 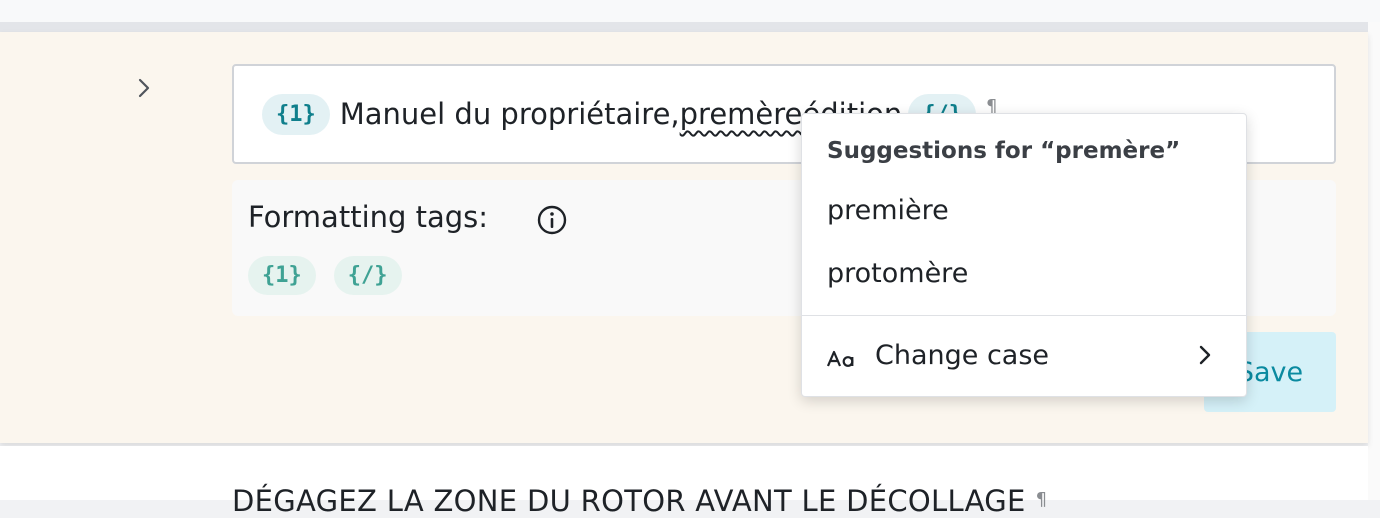 What do you see at coordinates (1004, 151) in the screenshot?
I see `suggestions-heading: Suggestions for “premère”` at bounding box center [1004, 151].